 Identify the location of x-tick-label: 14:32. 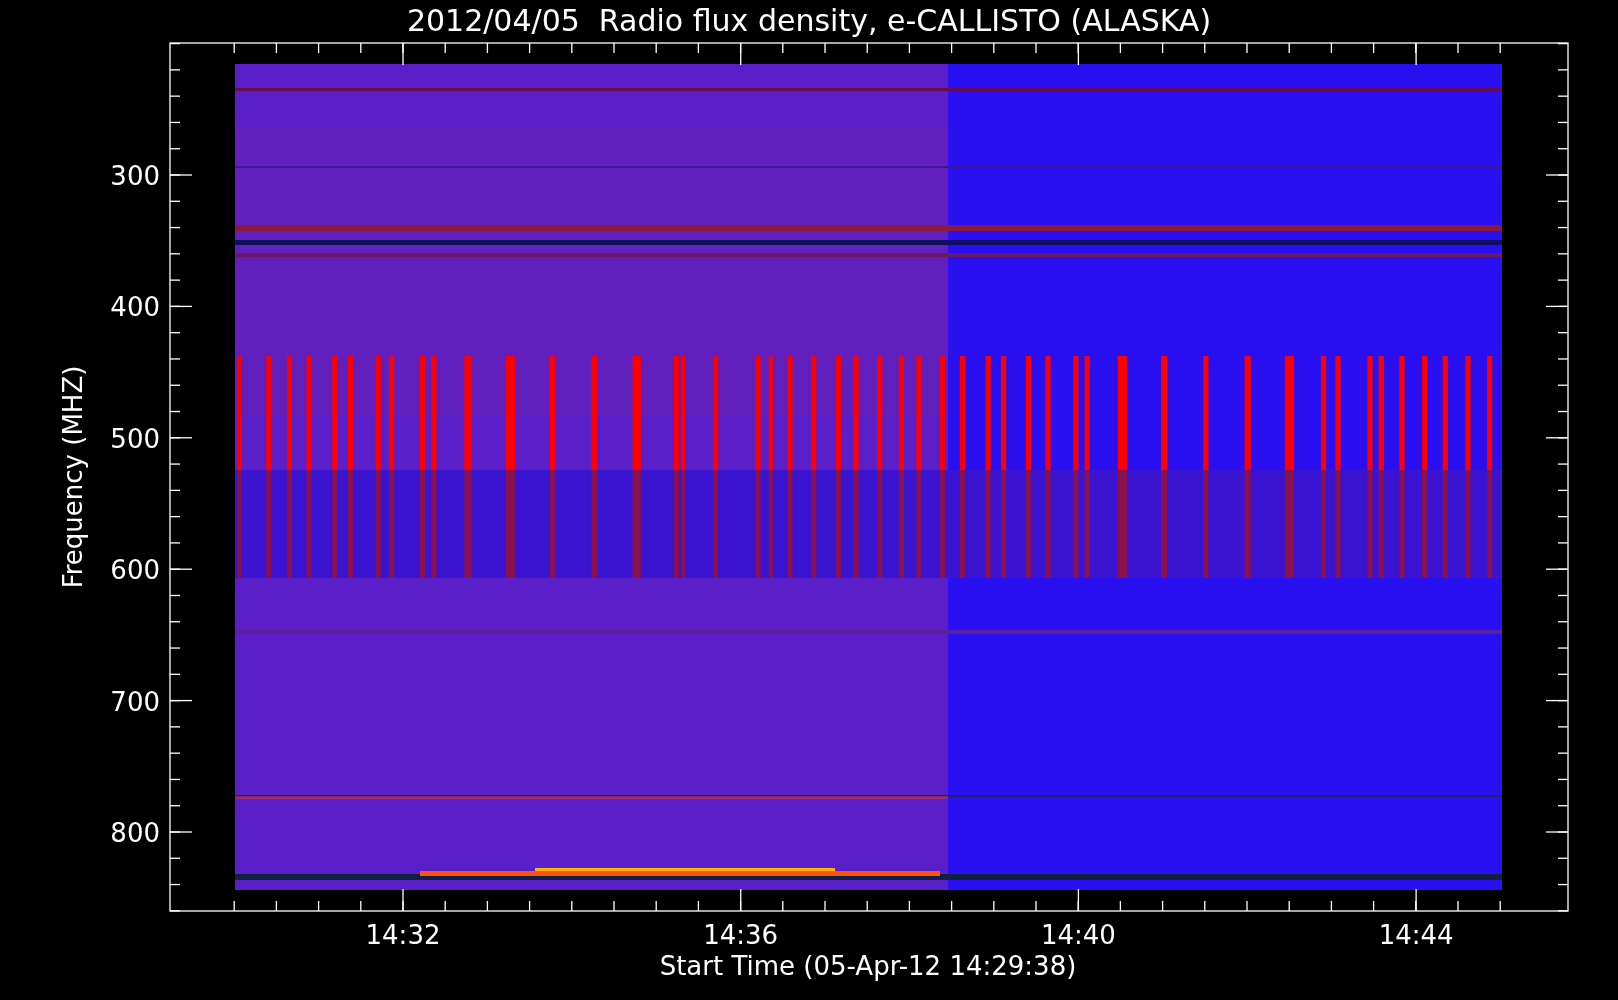
(403, 935).